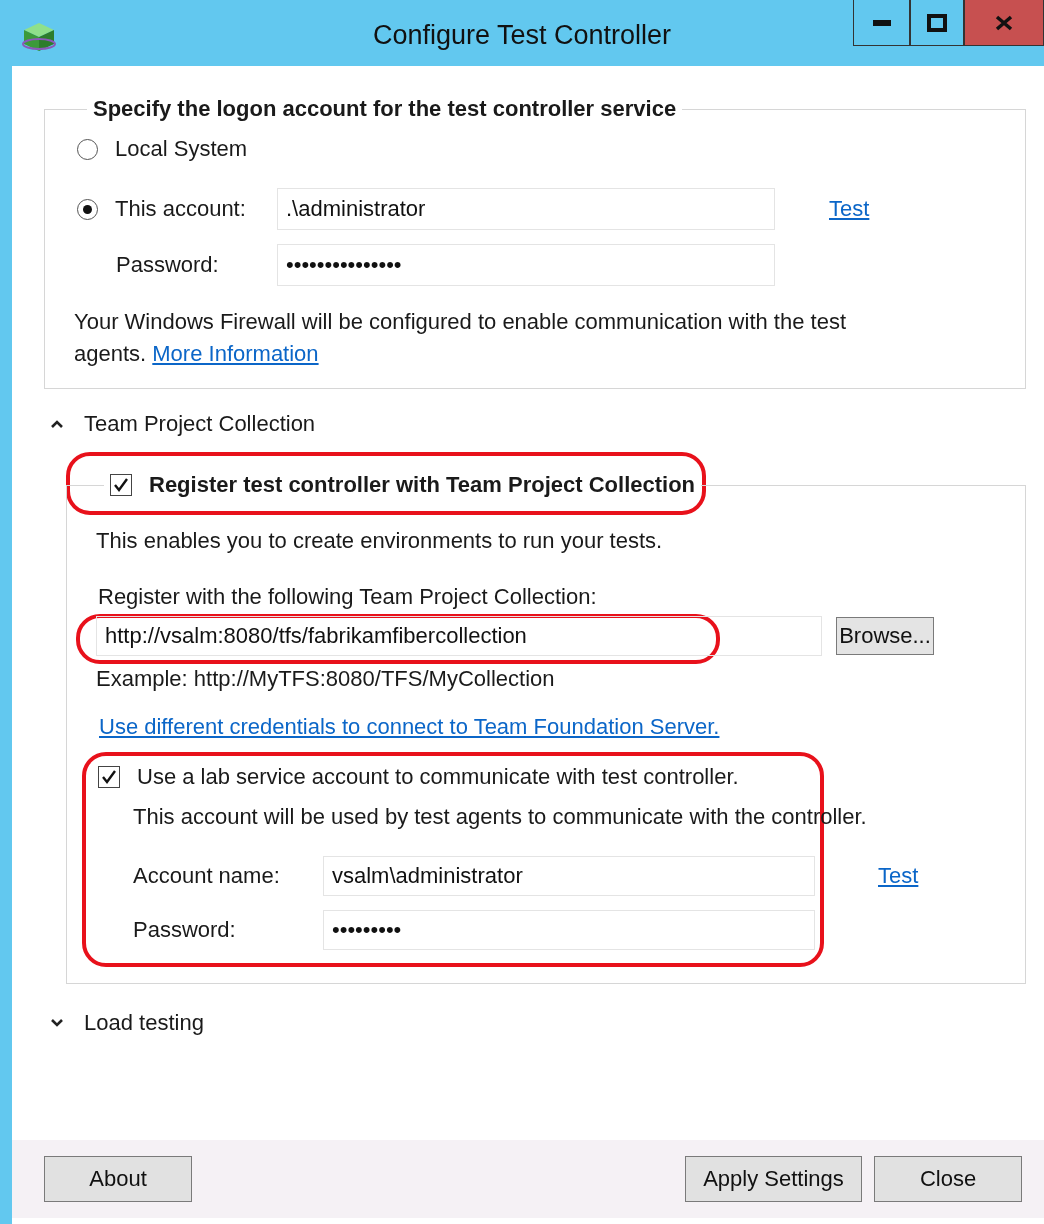 This screenshot has width=1044, height=1224. Describe the element at coordinates (118, 1179) in the screenshot. I see `about-button: About` at that location.